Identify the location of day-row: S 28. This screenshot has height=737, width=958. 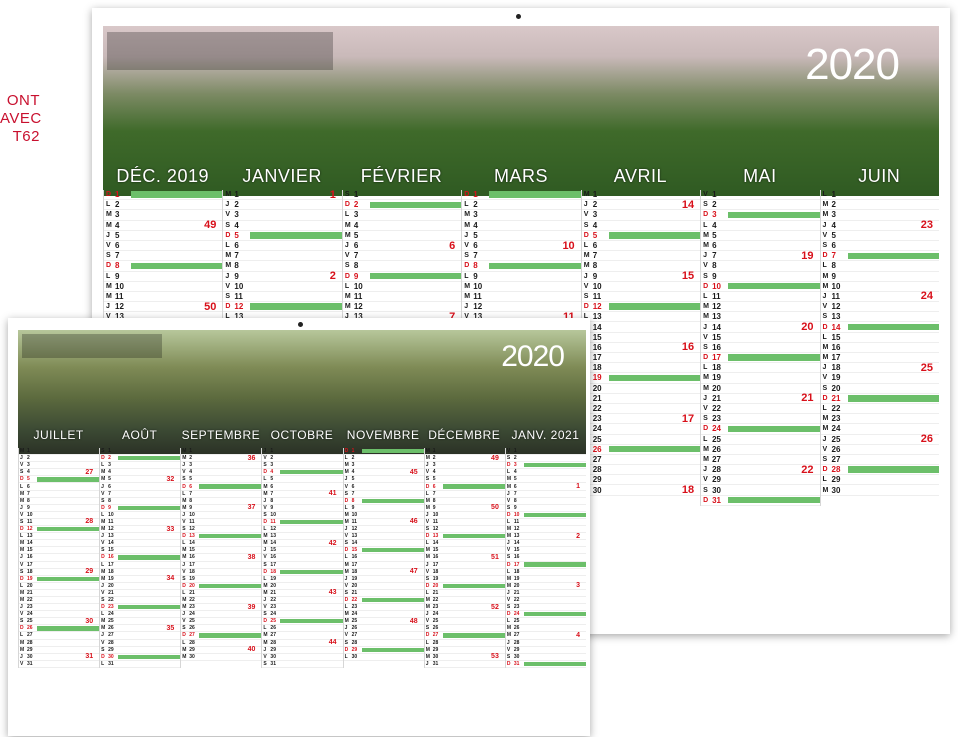
(383, 643).